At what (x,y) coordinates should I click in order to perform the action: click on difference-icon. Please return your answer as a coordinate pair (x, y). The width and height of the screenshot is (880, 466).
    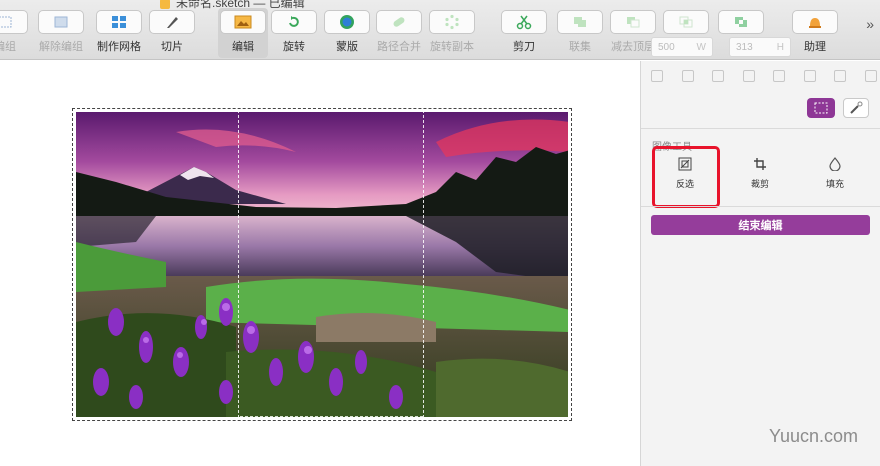
    Looking at the image, I should click on (741, 22).